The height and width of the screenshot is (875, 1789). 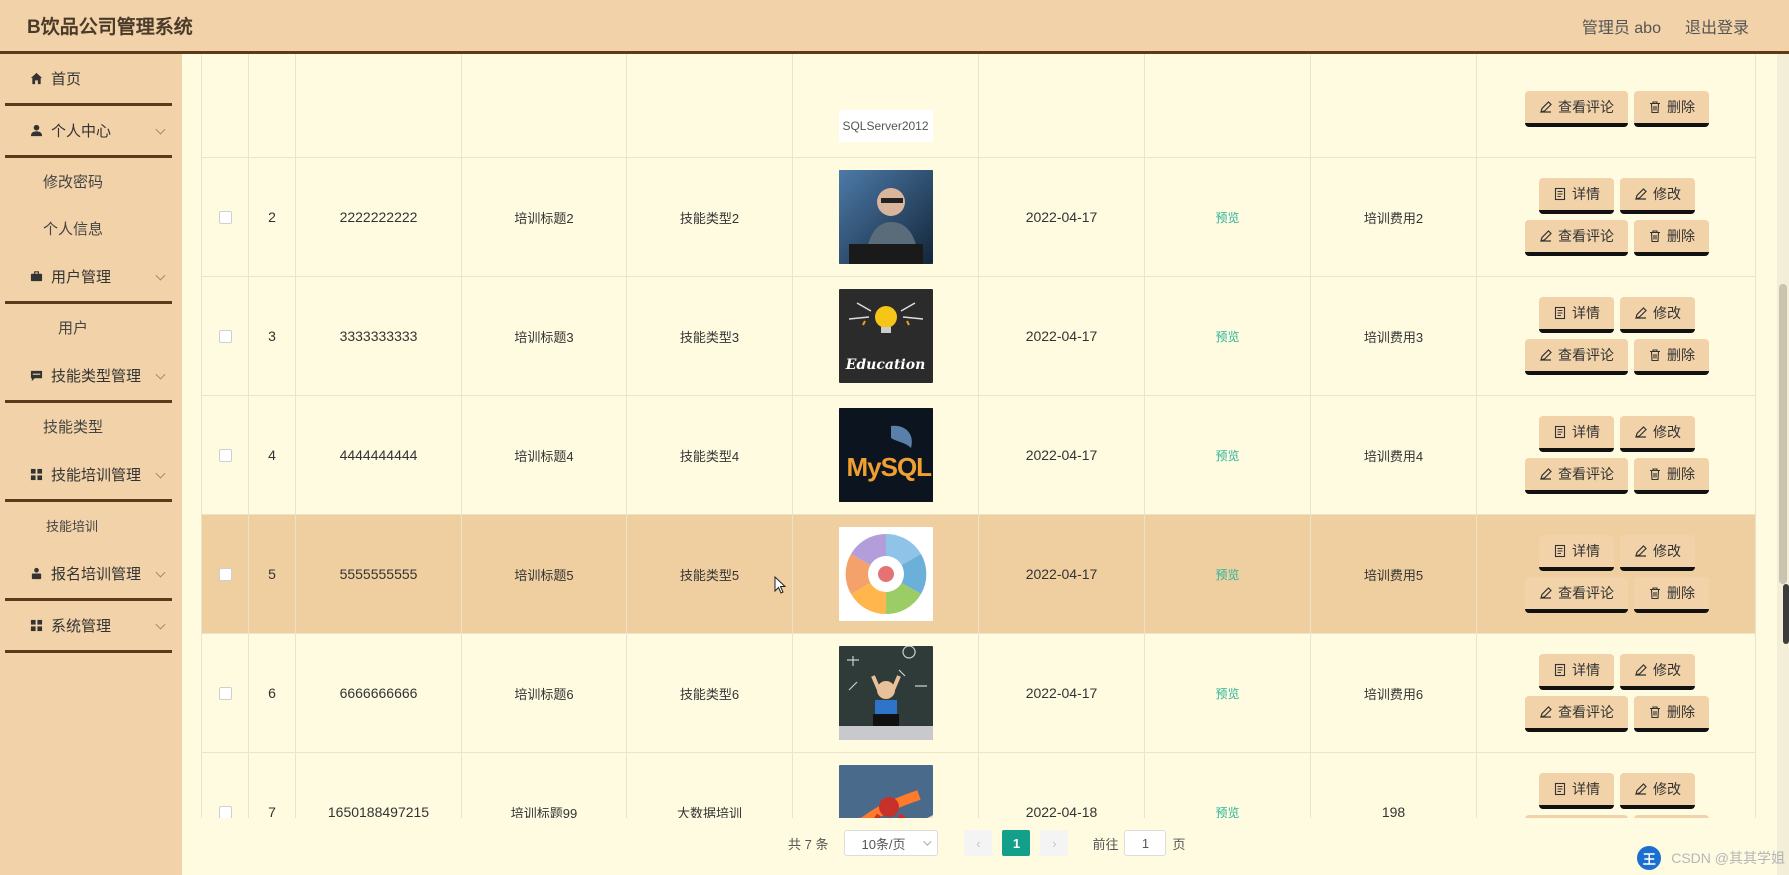 I want to click on logout-link: 退出登录, so click(x=1717, y=26).